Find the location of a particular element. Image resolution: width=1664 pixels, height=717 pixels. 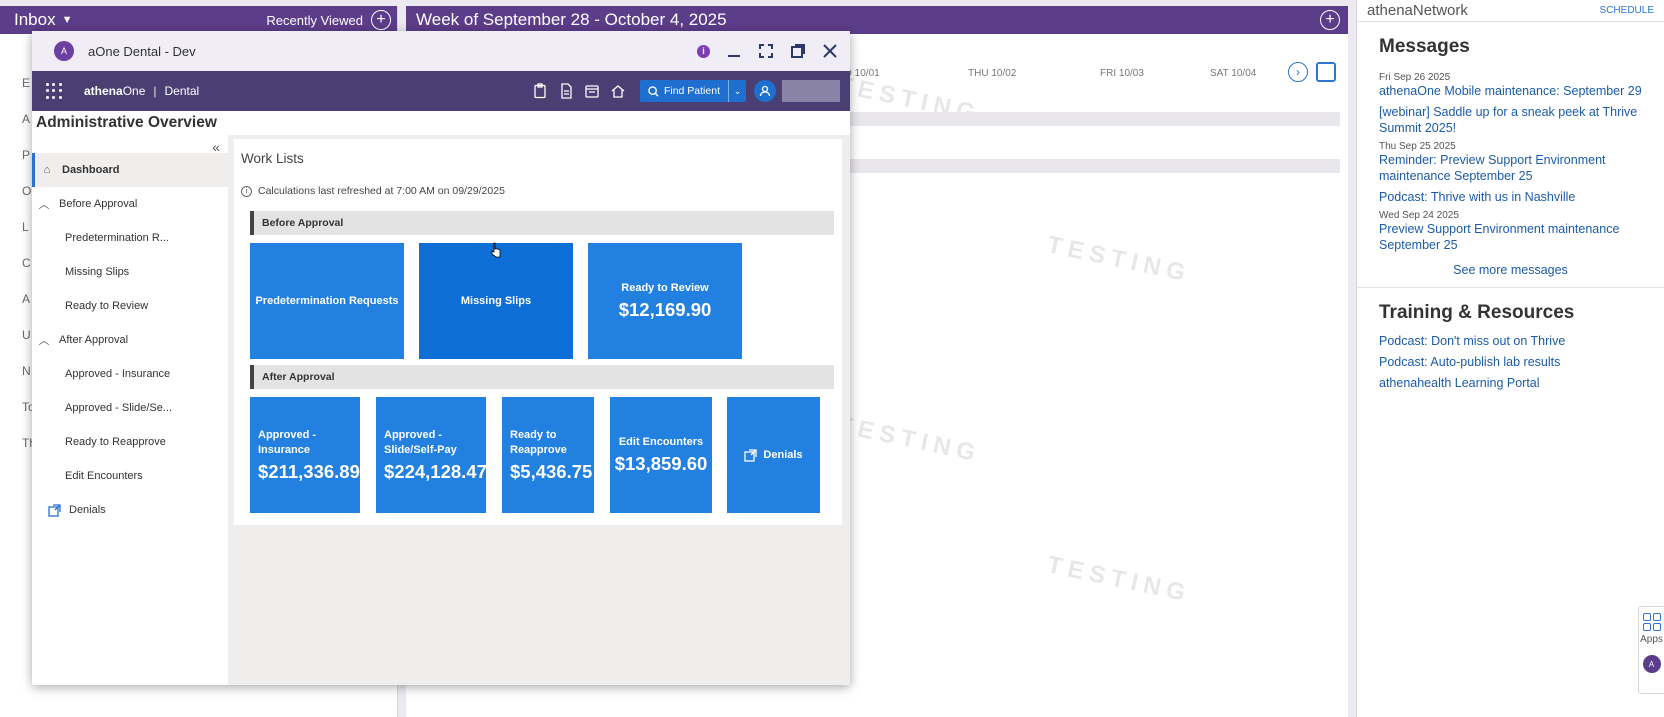

tile-label: Predetermination Requests is located at coordinates (327, 300).